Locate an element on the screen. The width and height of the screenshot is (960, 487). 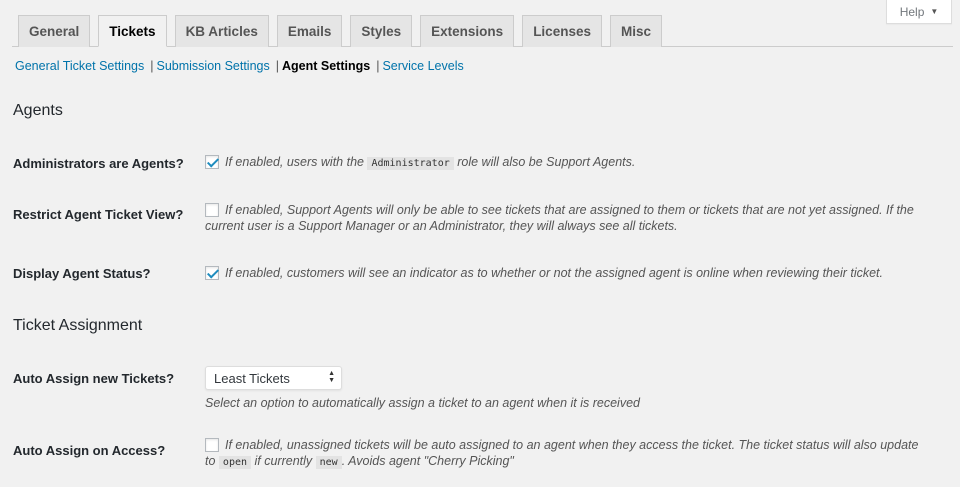
tab-extensions: Extensions is located at coordinates (467, 31).